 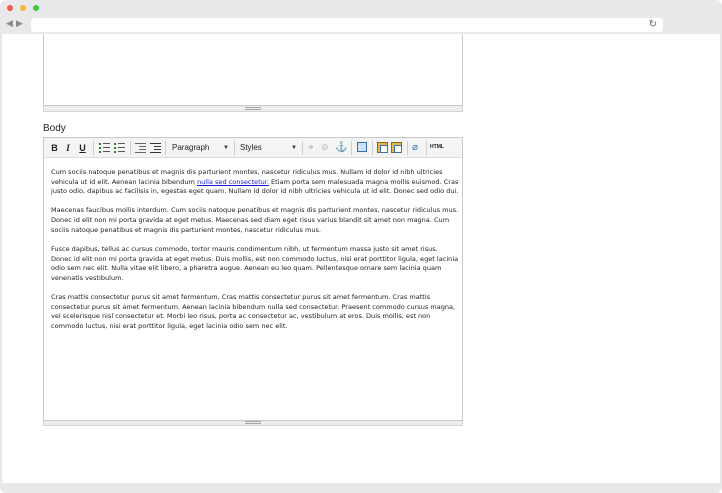 What do you see at coordinates (417, 147) in the screenshot?
I see `remove-format-icon: ⌀` at bounding box center [417, 147].